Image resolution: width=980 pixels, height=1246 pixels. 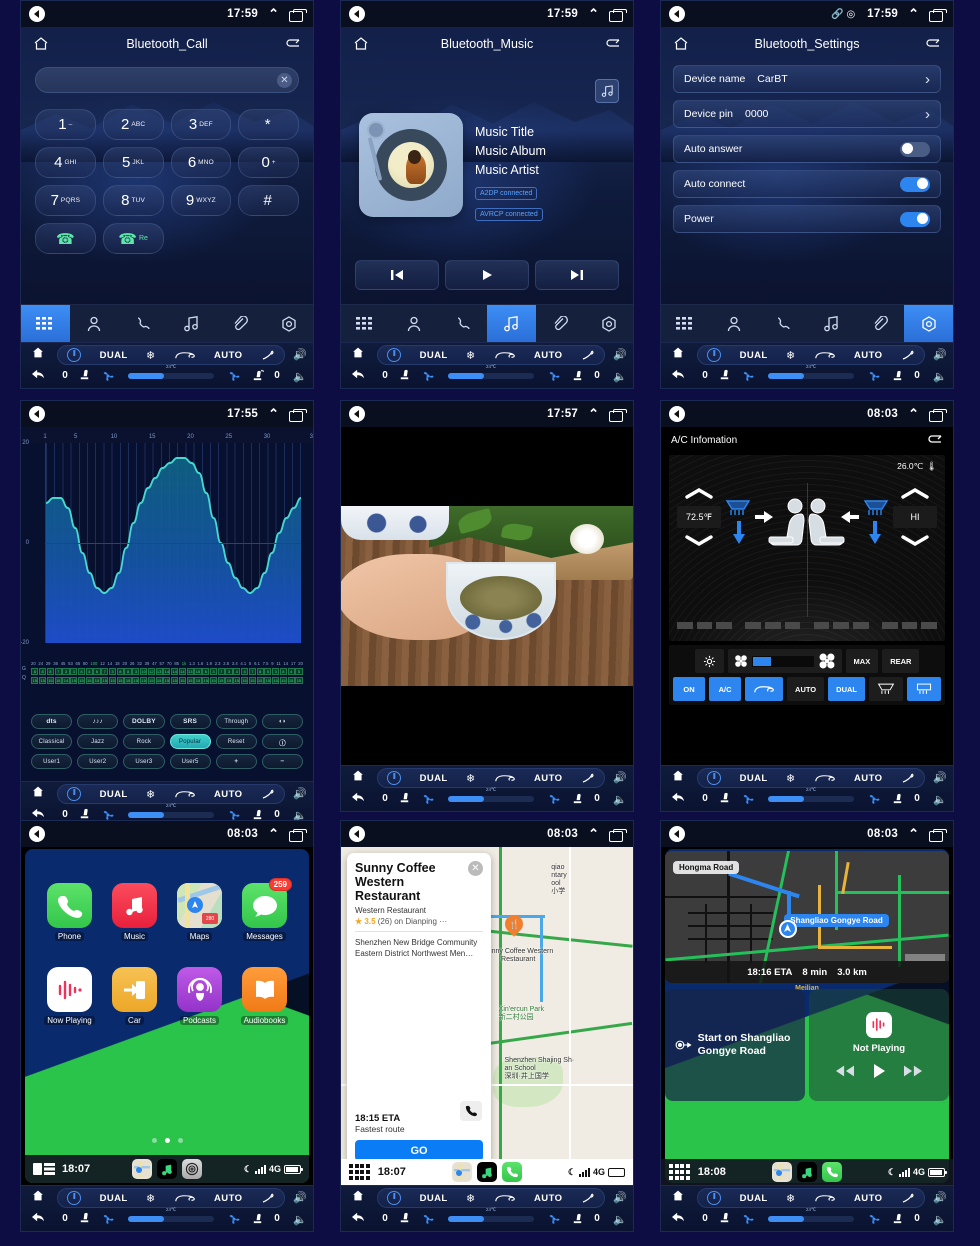 I want to click on dial-key: 9 WXYZ, so click(x=201, y=200).